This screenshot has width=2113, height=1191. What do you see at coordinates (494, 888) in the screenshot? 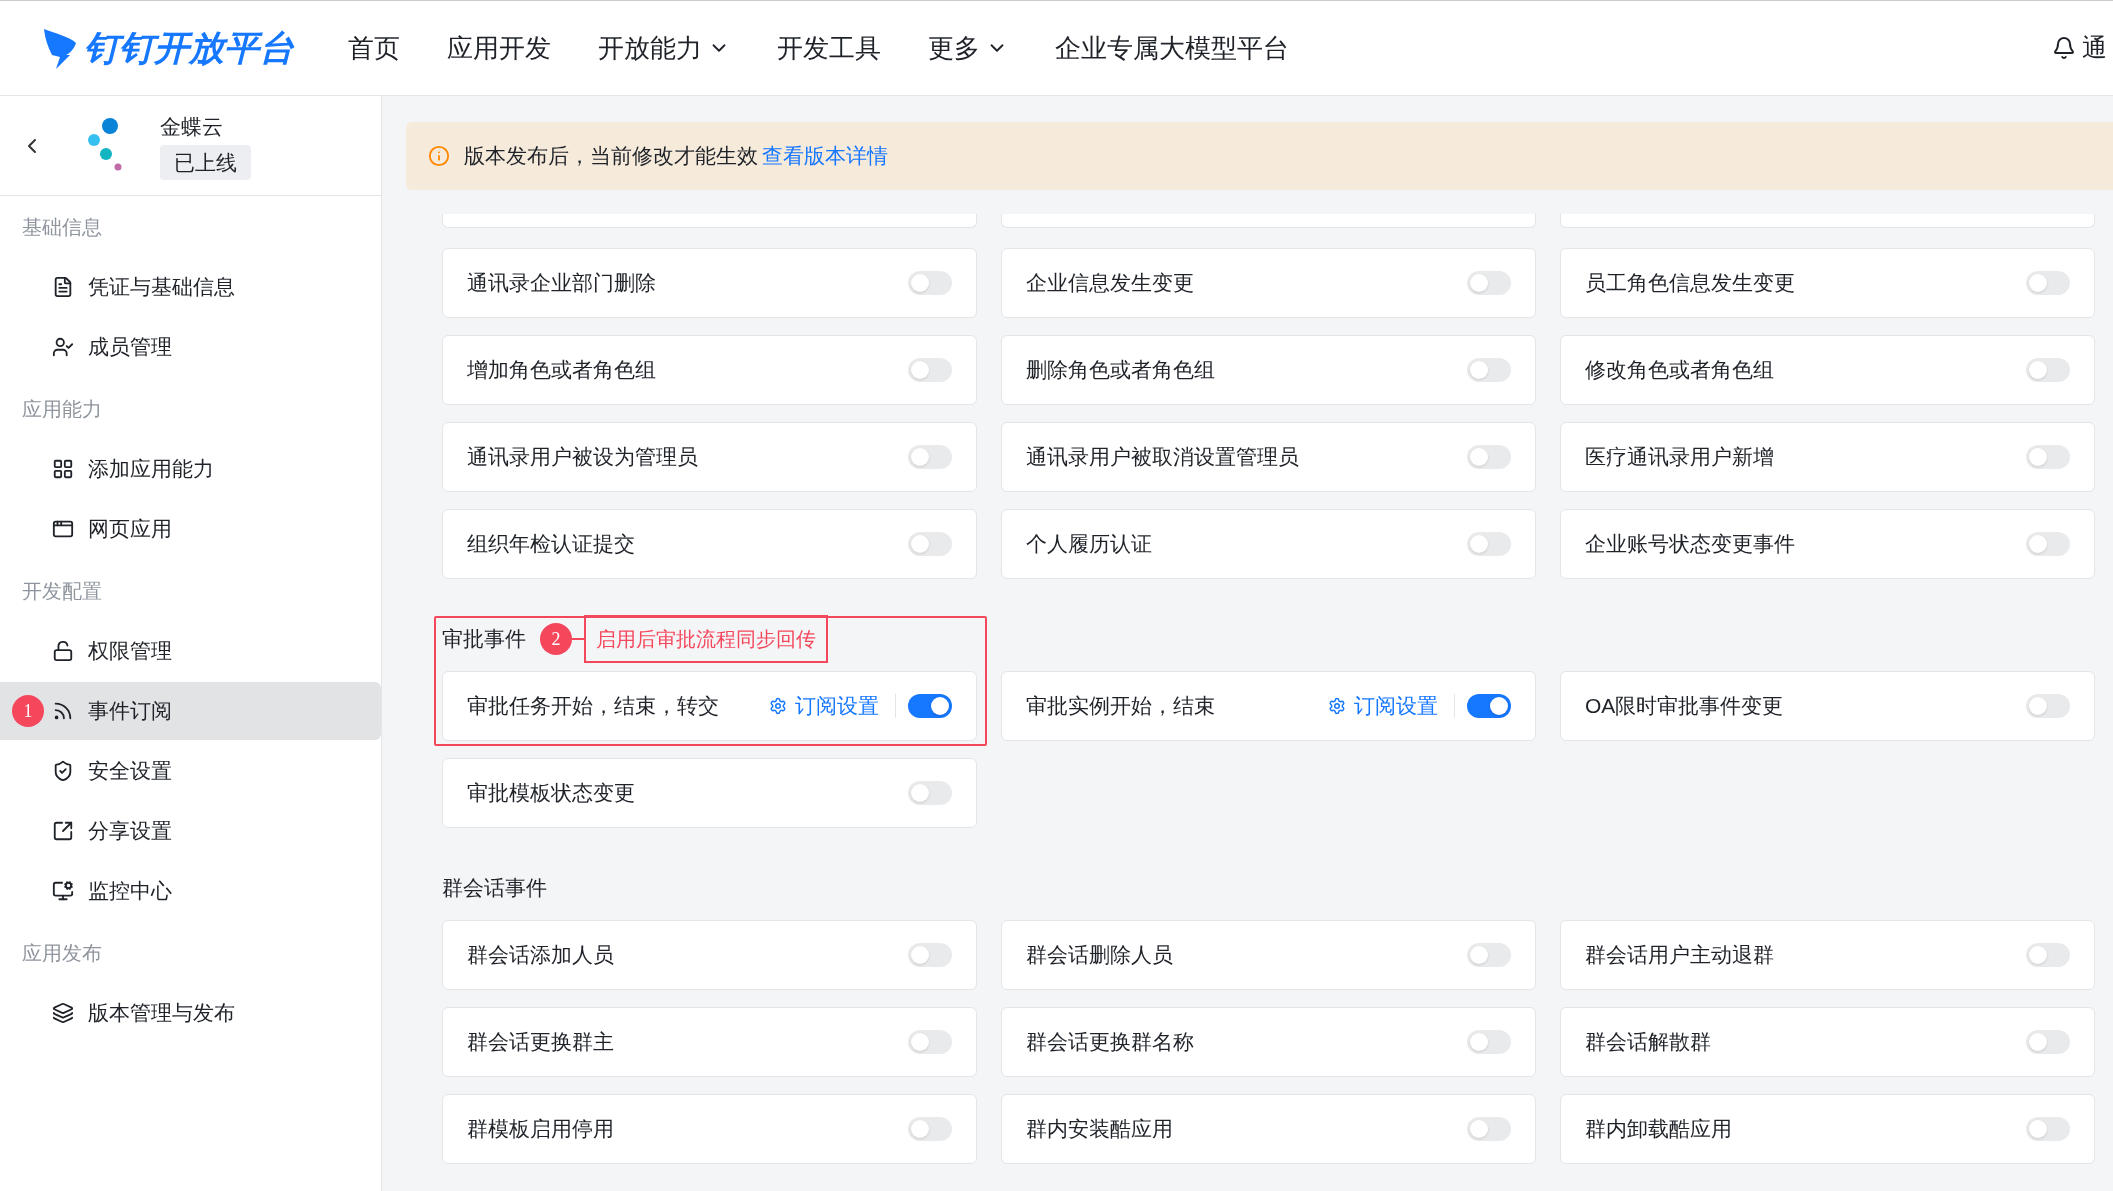
I see `section-title: 群会话事件` at bounding box center [494, 888].